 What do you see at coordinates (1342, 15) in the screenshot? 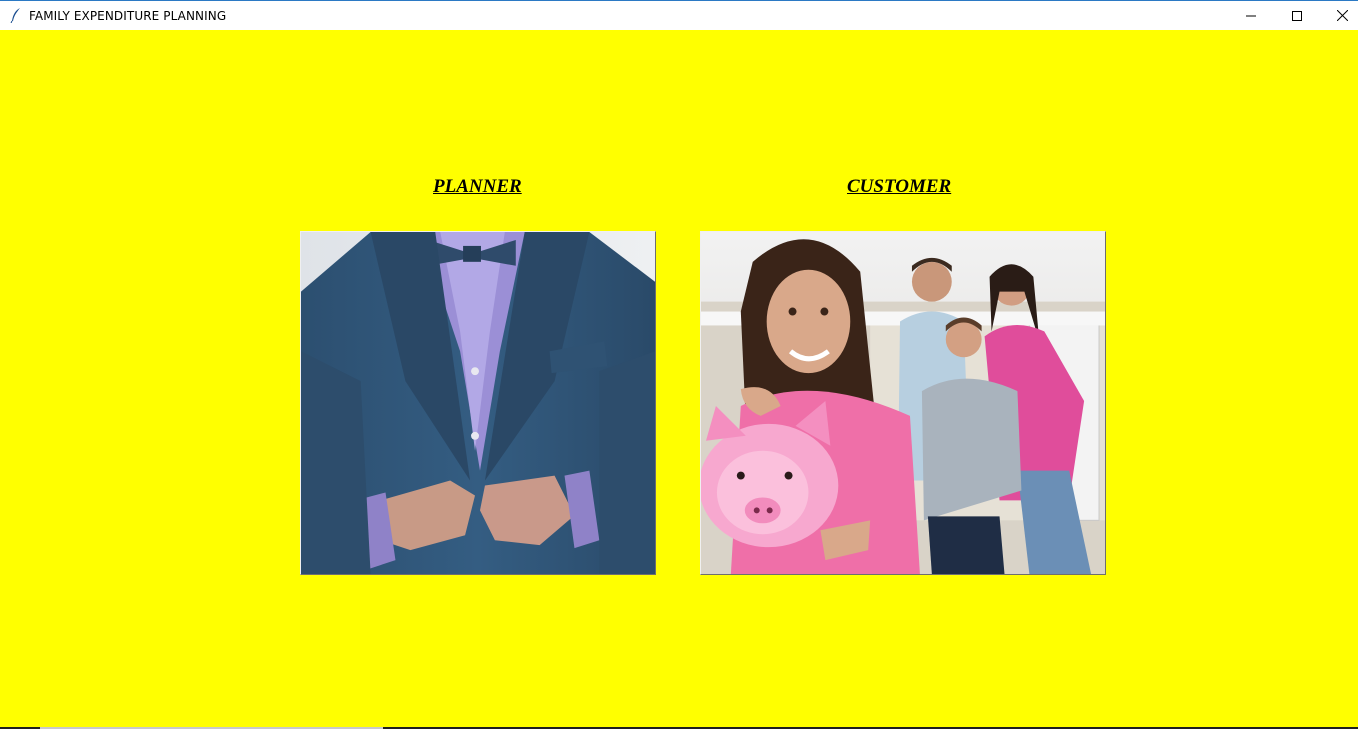
I see `close-icon` at bounding box center [1342, 15].